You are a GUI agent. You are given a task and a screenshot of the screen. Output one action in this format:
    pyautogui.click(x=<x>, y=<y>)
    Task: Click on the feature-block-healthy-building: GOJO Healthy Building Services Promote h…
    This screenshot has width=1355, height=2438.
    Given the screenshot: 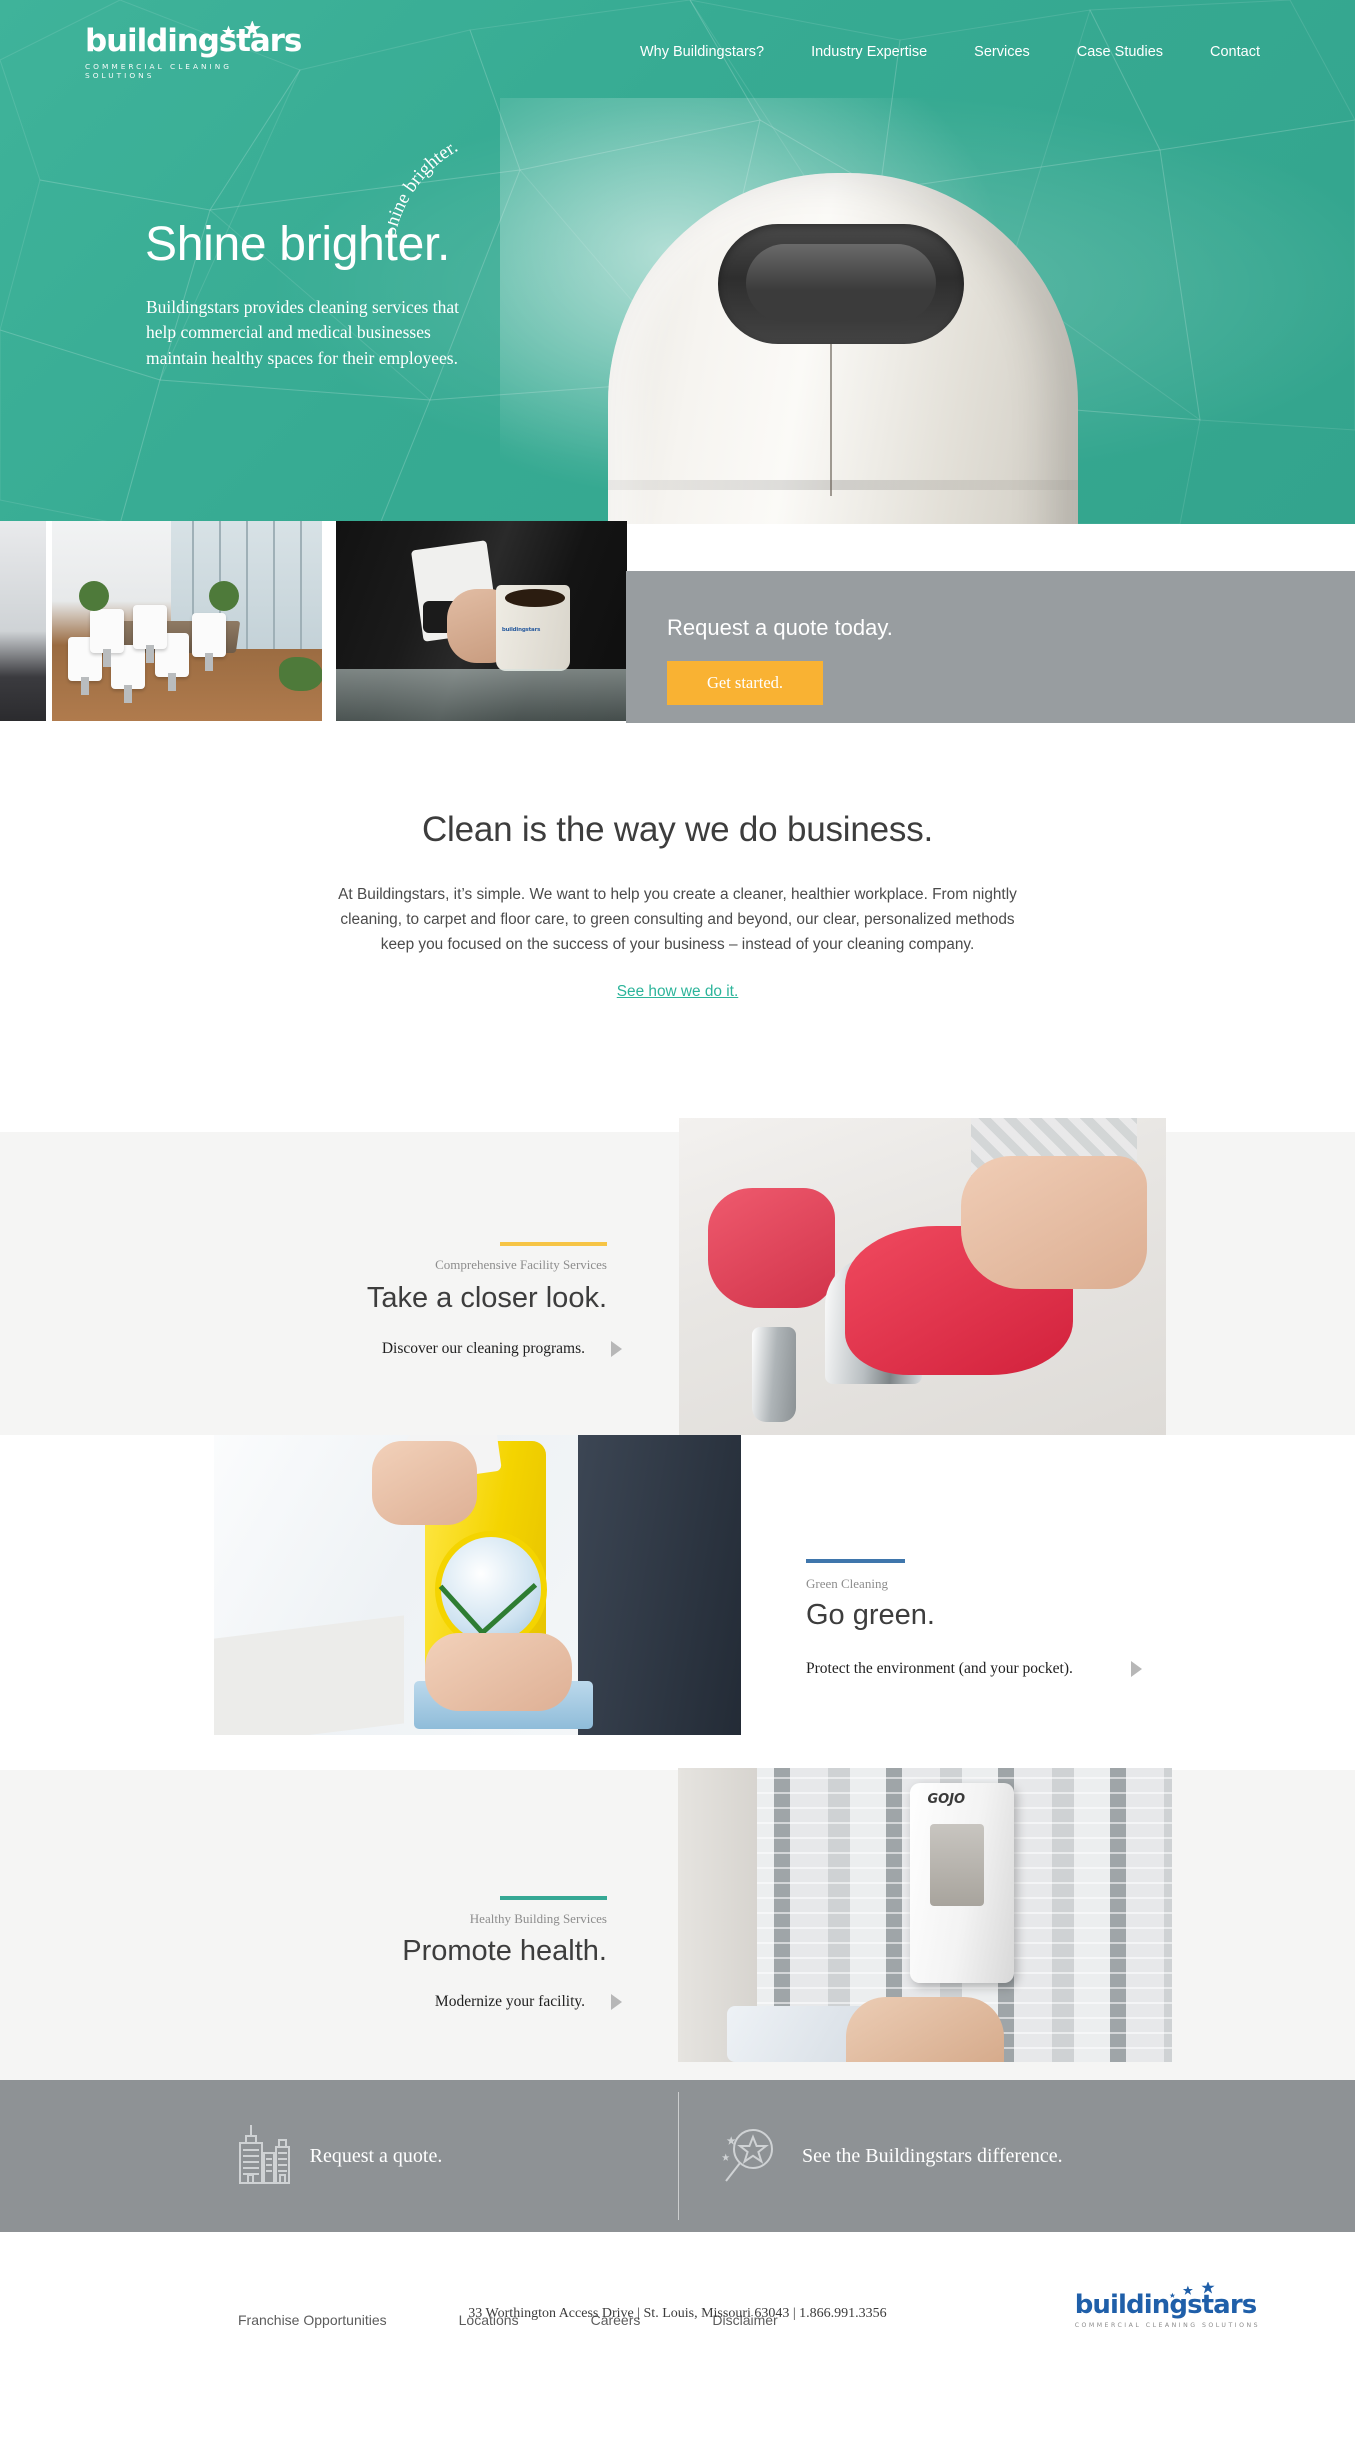 What is the action you would take?
    pyautogui.click(x=677, y=1924)
    